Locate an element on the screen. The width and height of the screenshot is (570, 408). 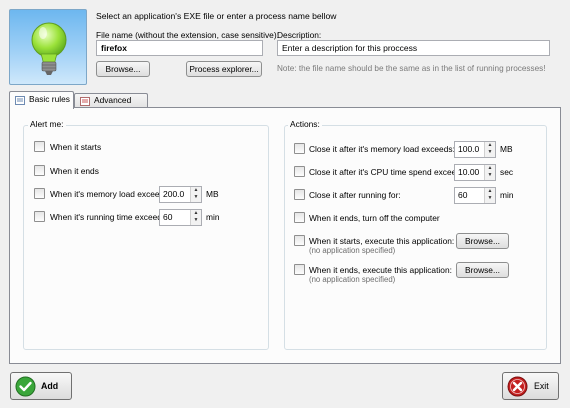
tab-advanced-icon is located at coordinates (85, 101).